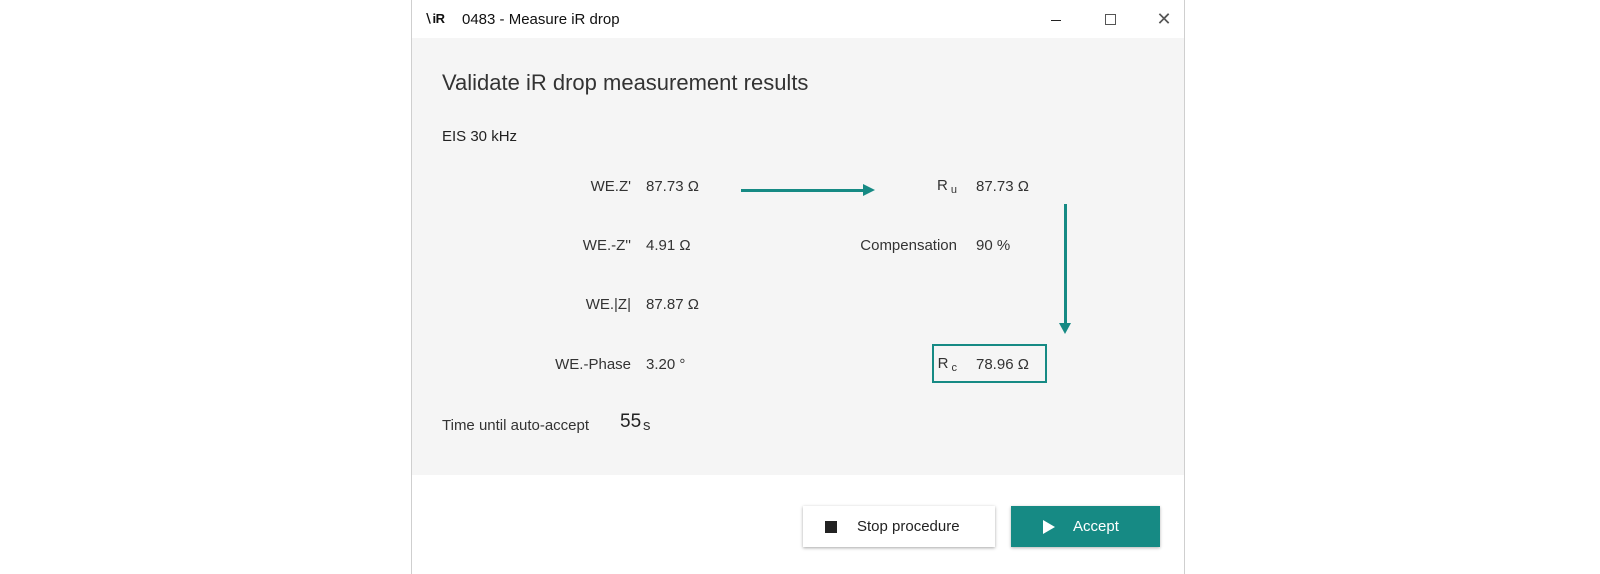  I want to click on maximize-icon, so click(1110, 19).